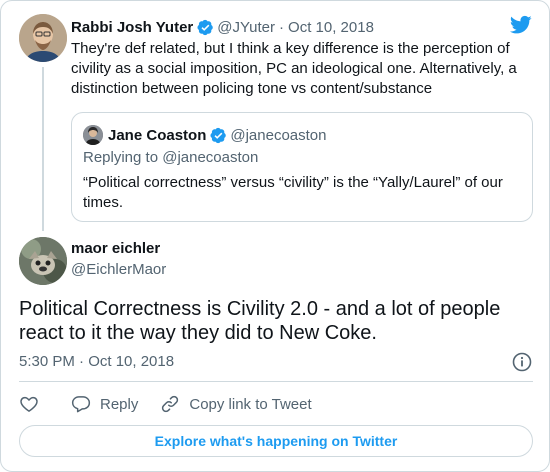 This screenshot has width=550, height=472. What do you see at coordinates (43, 261) in the screenshot?
I see `avatar-eichler` at bounding box center [43, 261].